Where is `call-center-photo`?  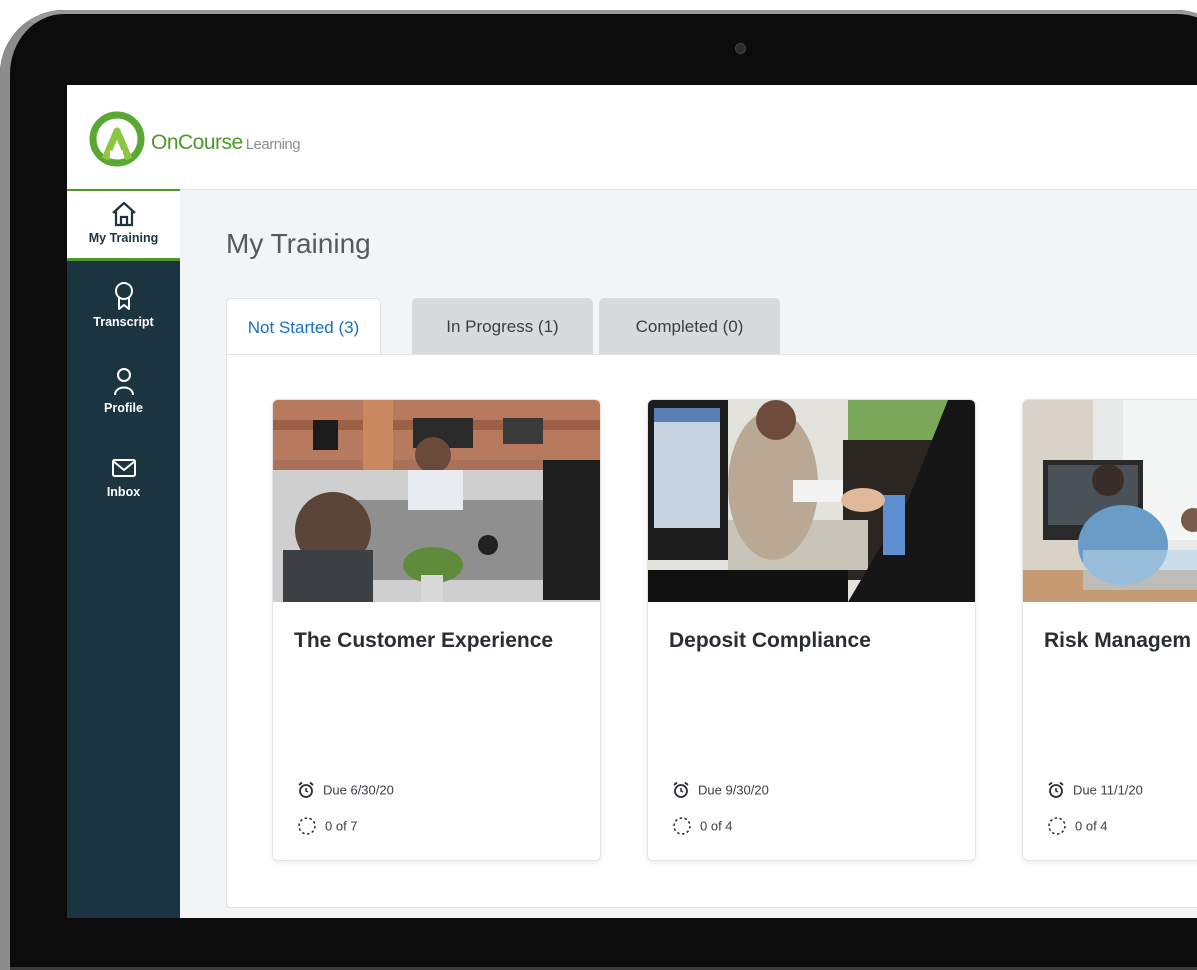
call-center-photo is located at coordinates (436, 501).